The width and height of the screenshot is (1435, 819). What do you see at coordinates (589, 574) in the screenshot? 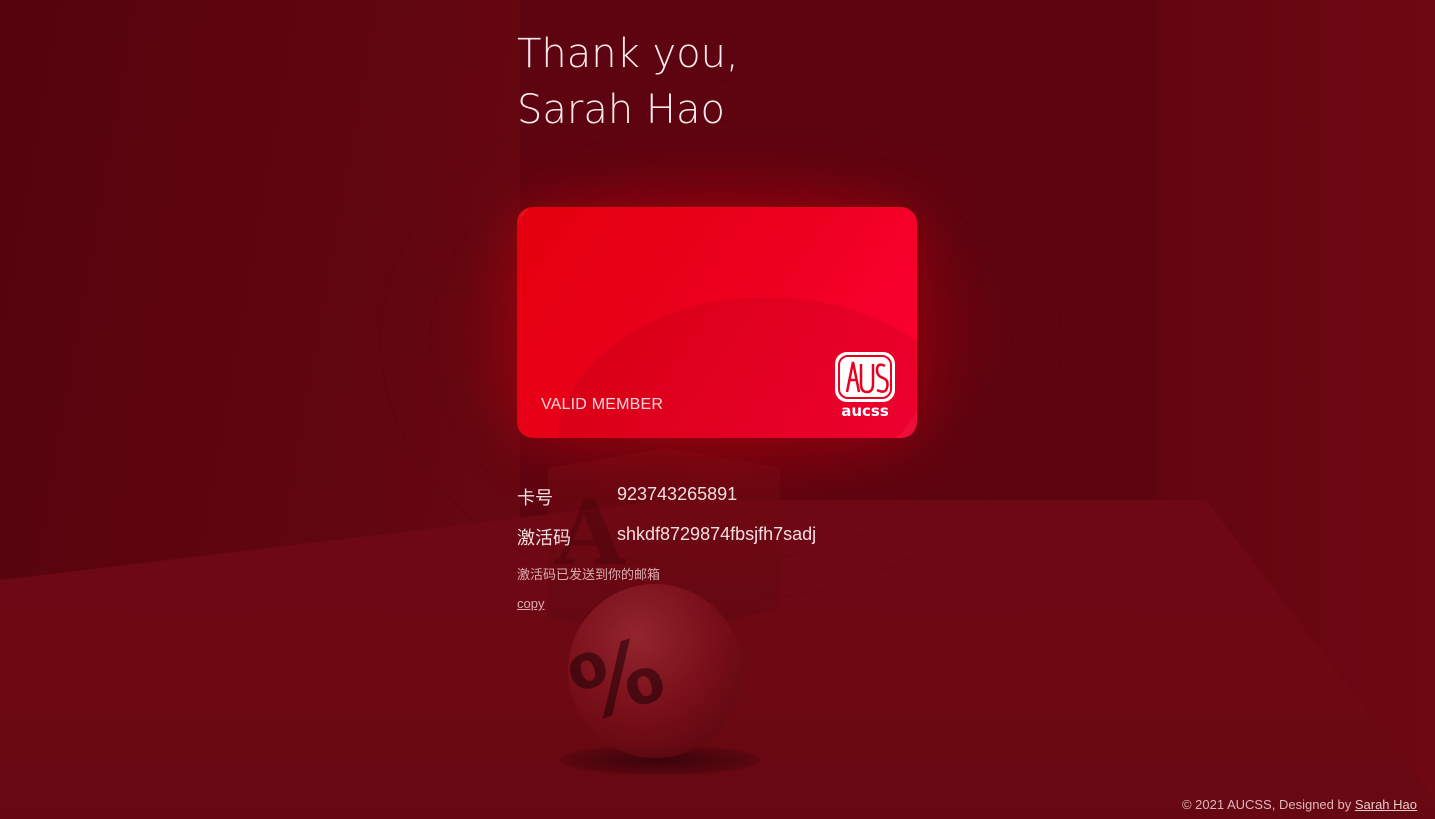
I see `sent-to-email-note: 激活码已发送到你的邮箱` at bounding box center [589, 574].